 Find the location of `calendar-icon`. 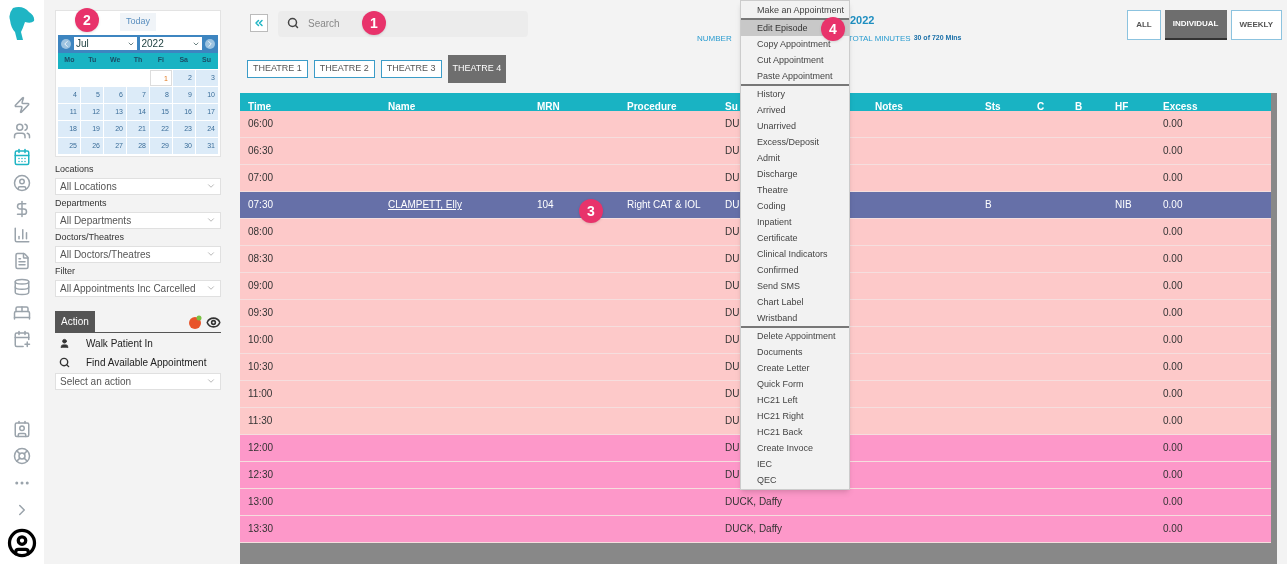

calendar-icon is located at coordinates (22, 157).